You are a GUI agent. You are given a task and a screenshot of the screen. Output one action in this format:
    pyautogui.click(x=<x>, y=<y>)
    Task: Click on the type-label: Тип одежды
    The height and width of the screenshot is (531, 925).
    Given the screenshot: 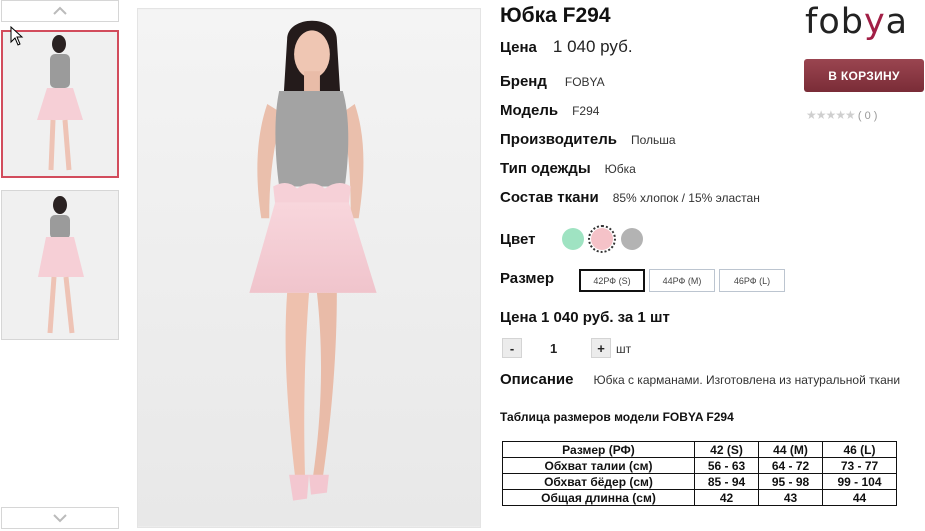 What is the action you would take?
    pyautogui.click(x=545, y=168)
    